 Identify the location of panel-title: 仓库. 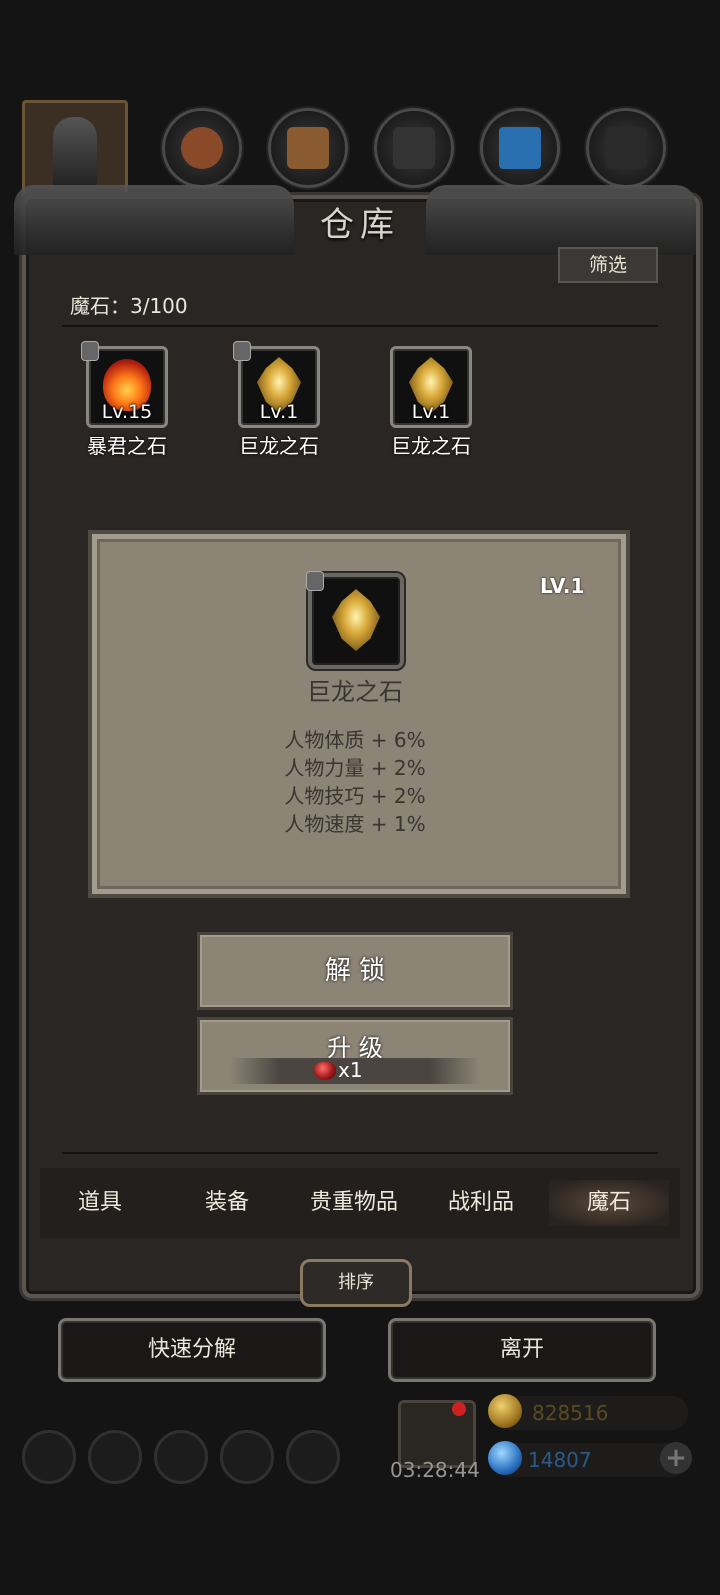
(360, 225).